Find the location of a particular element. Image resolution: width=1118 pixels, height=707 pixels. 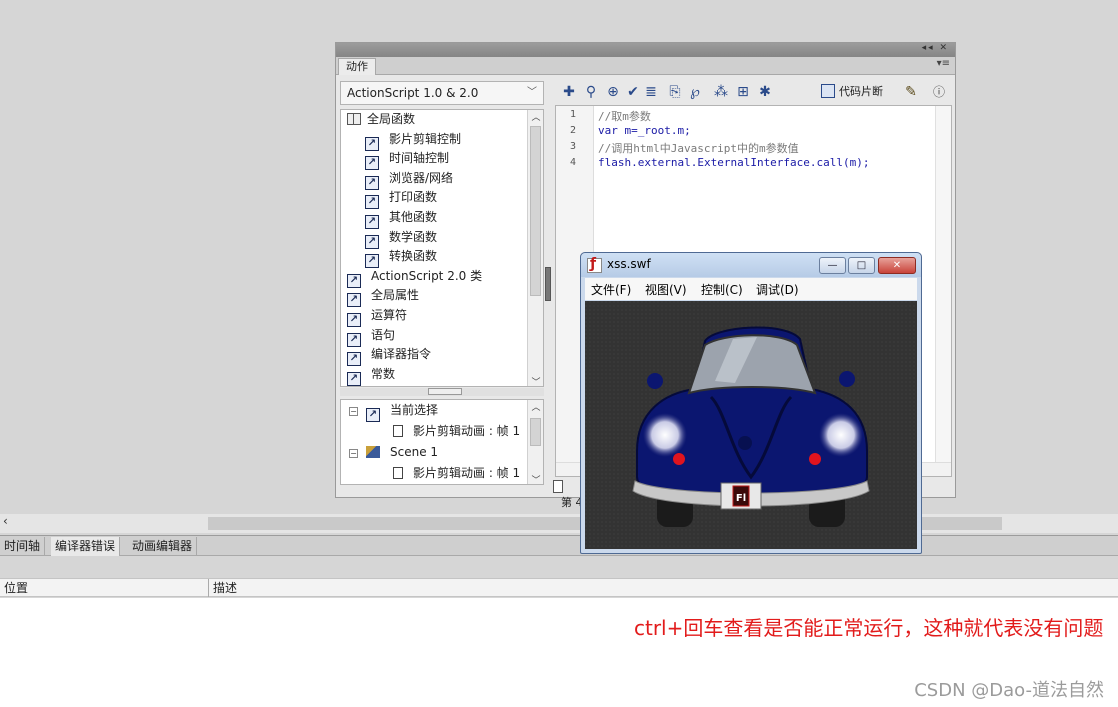

tree-item: ↗ 语句 is located at coordinates (442, 336).